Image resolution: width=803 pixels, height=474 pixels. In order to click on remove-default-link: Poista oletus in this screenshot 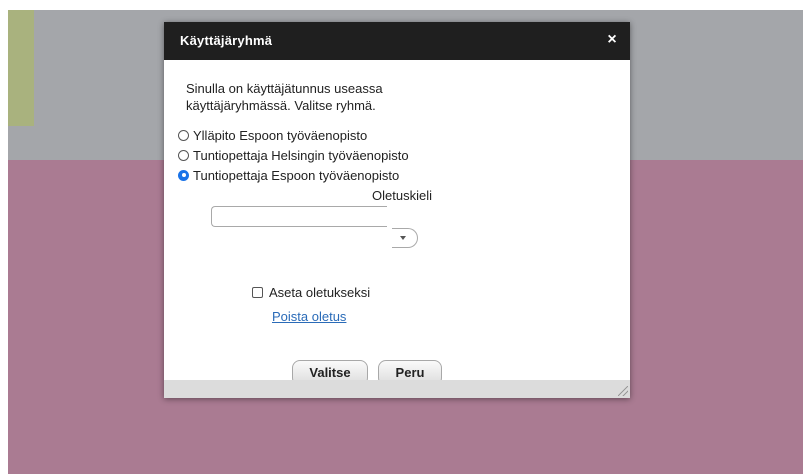, I will do `click(309, 316)`.